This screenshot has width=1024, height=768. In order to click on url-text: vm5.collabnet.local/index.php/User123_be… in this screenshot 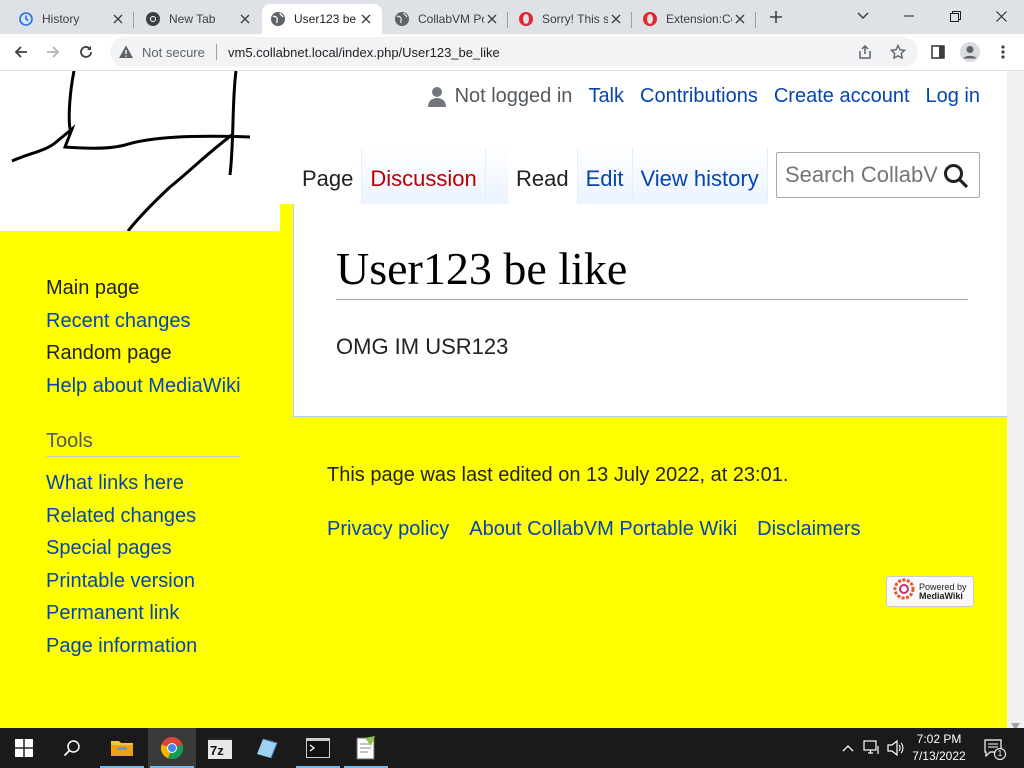, I will do `click(364, 52)`.